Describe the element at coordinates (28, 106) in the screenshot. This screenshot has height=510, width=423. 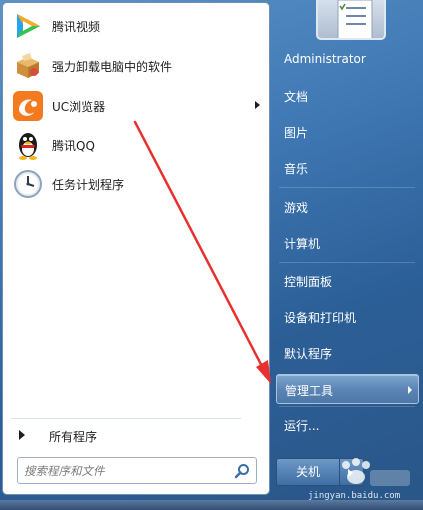
I see `uc-browser-icon` at that location.